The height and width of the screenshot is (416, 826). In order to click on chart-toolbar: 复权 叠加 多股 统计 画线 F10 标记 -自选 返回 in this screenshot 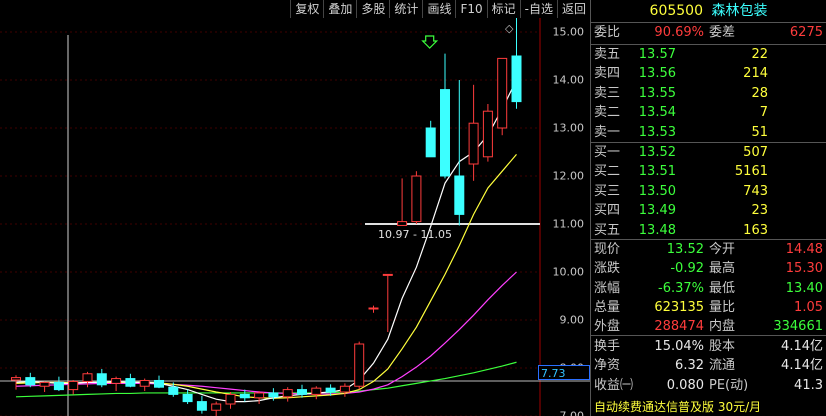, I will do `click(440, 9)`.